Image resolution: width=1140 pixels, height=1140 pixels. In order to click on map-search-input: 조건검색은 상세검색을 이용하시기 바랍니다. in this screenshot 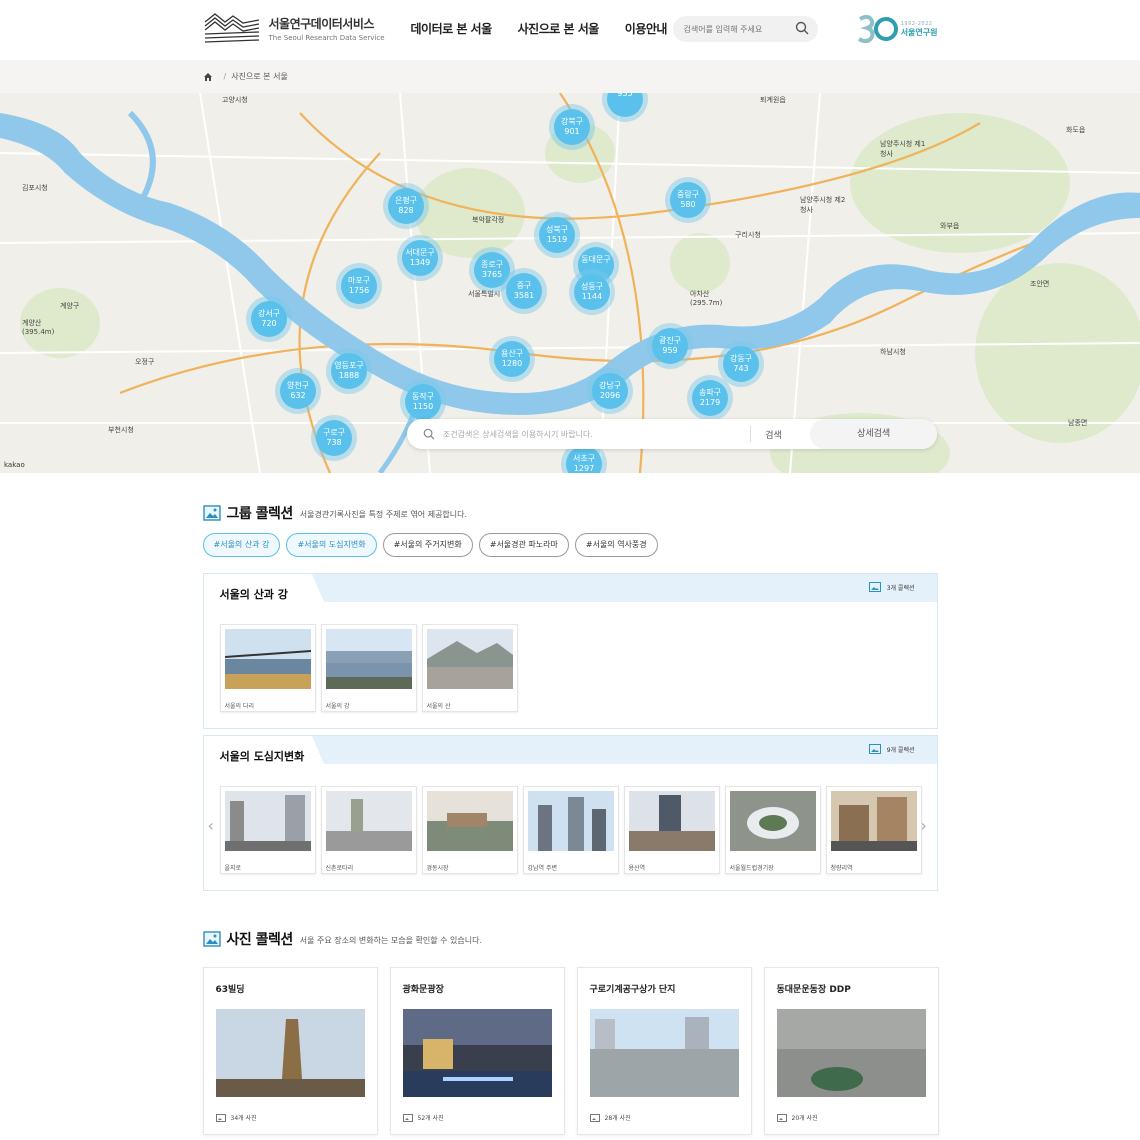, I will do `click(596, 434)`.